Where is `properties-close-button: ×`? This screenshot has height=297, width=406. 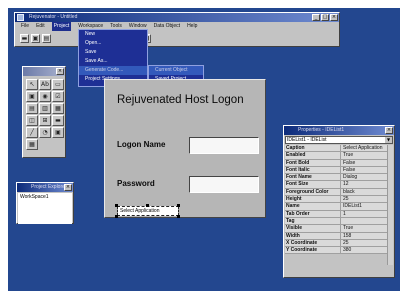
properties-close-button: × is located at coordinates (389, 130).